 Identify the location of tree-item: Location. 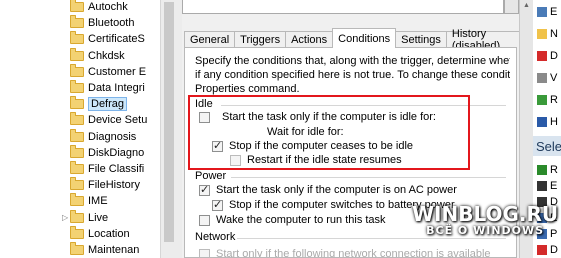
(100, 233).